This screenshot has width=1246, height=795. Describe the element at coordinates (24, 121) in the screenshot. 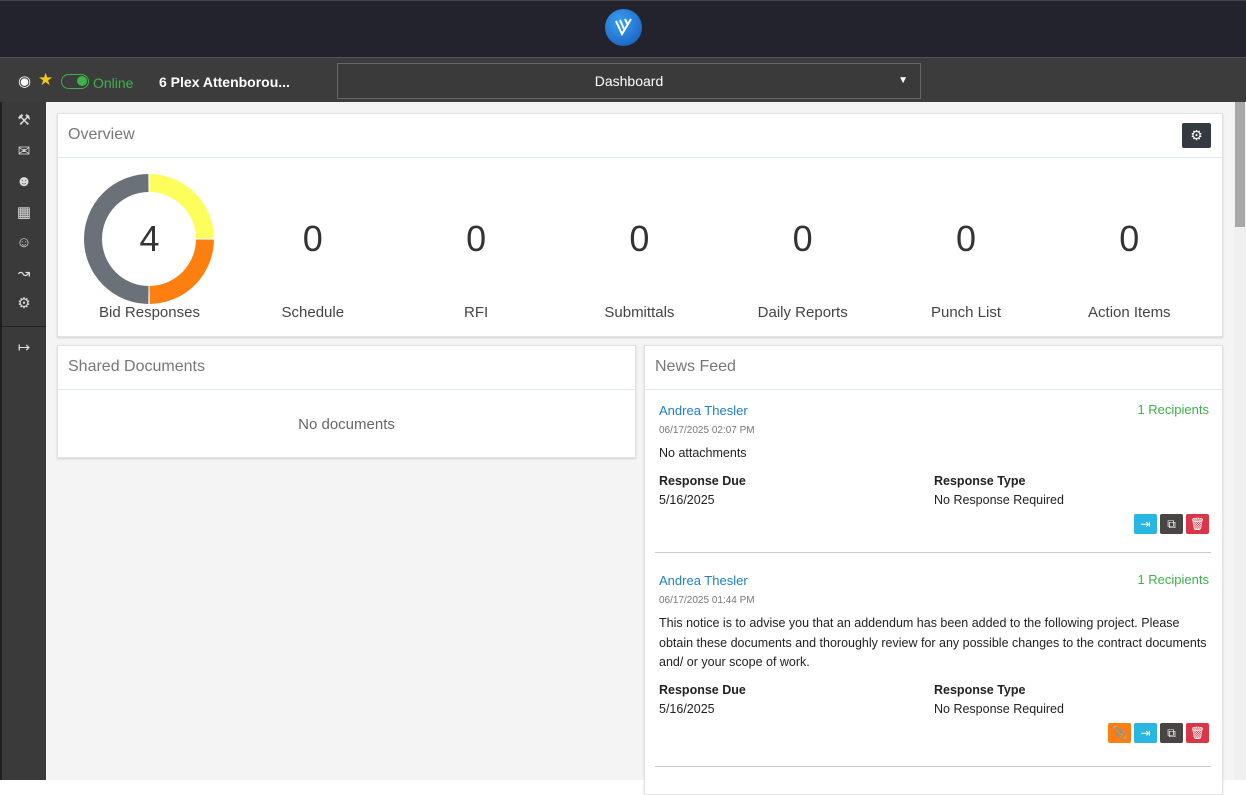

I see `hammer-icon: ⚒` at that location.